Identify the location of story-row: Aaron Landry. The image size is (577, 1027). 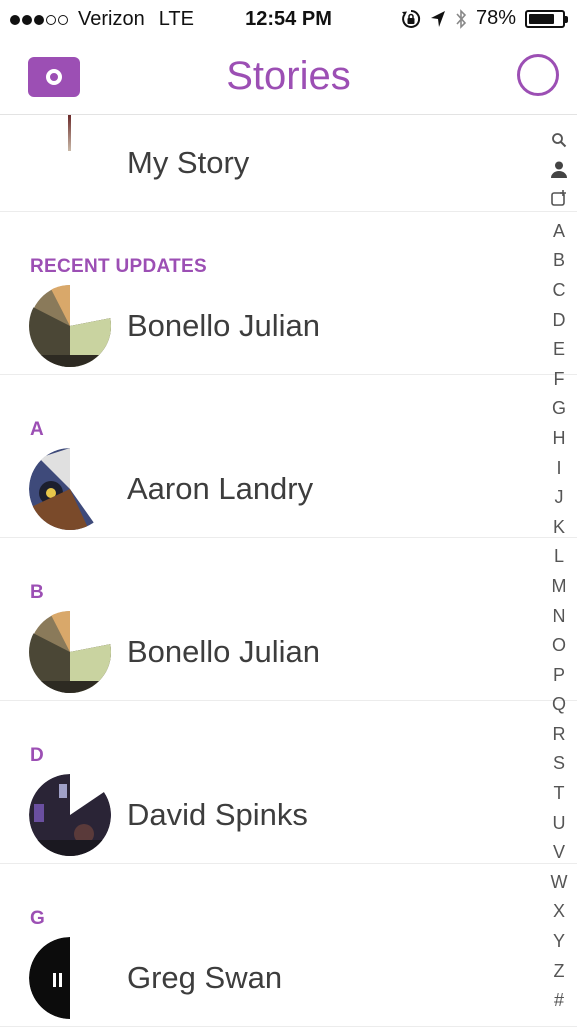
(288, 489).